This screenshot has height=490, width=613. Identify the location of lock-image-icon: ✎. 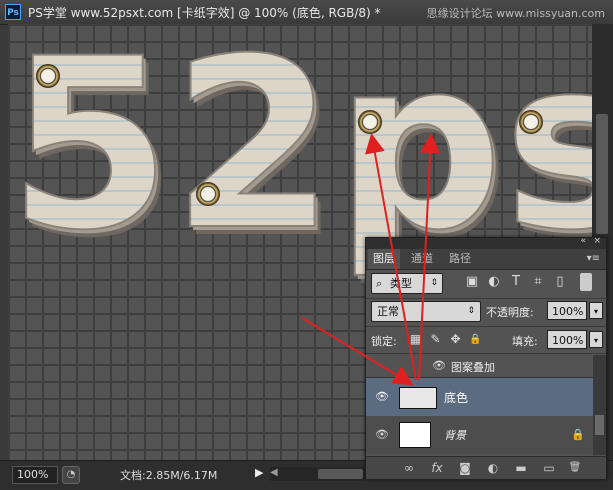
(435, 339).